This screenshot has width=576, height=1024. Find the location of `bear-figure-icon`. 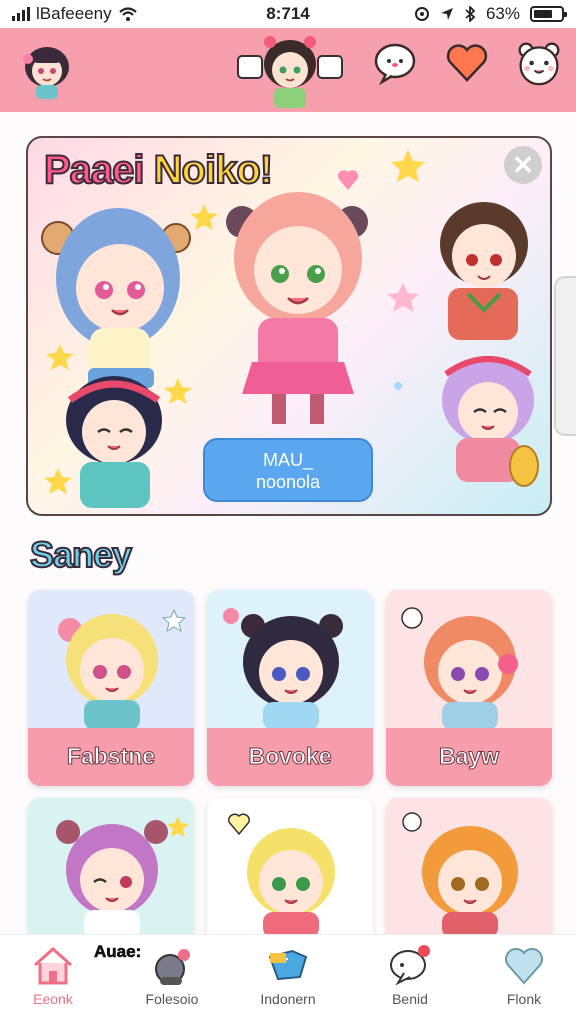

bear-figure-icon is located at coordinates (172, 967).